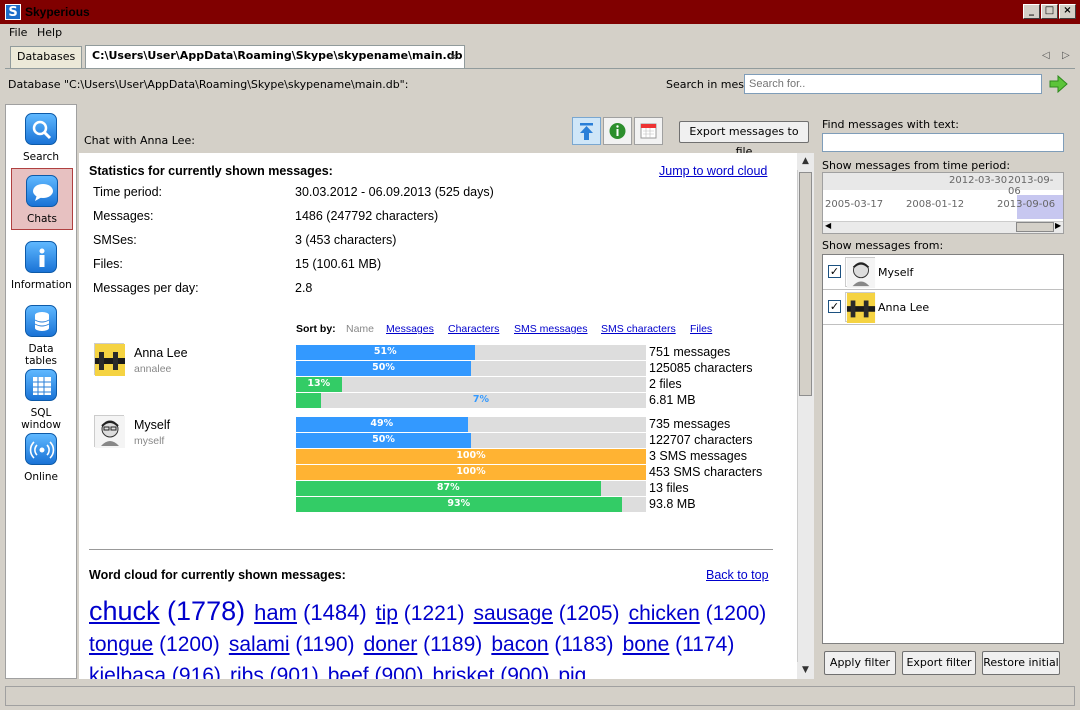  What do you see at coordinates (1049, 11) in the screenshot?
I see `maximize-button: □` at bounding box center [1049, 11].